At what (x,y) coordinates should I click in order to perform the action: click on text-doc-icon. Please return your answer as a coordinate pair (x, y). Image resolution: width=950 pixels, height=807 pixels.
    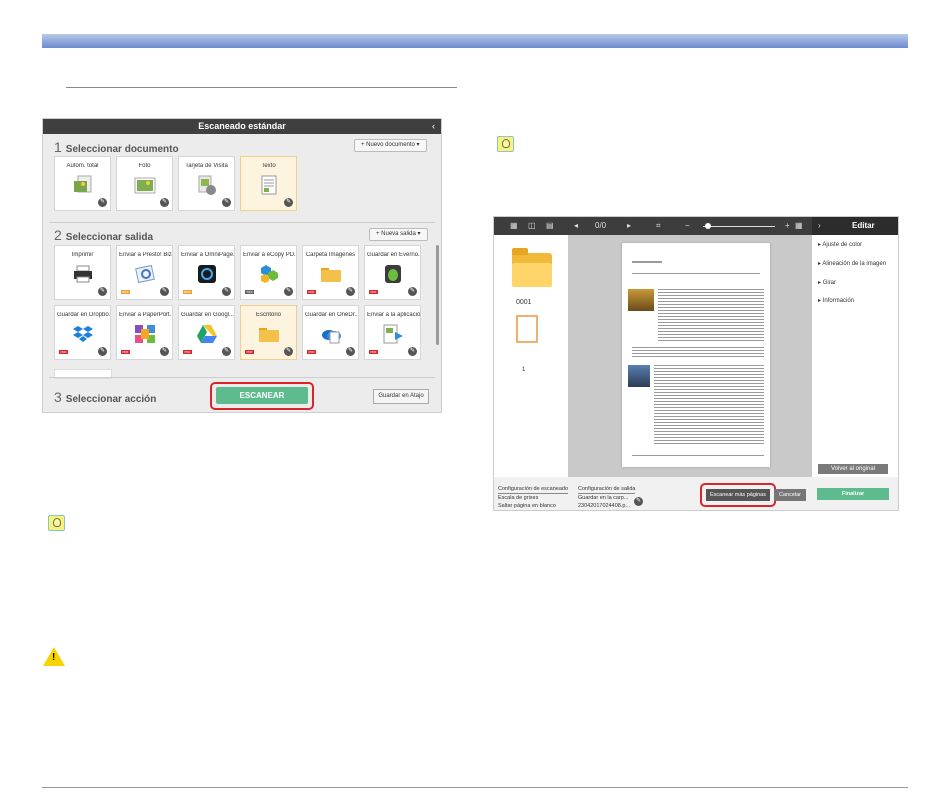
    Looking at the image, I should click on (269, 185).